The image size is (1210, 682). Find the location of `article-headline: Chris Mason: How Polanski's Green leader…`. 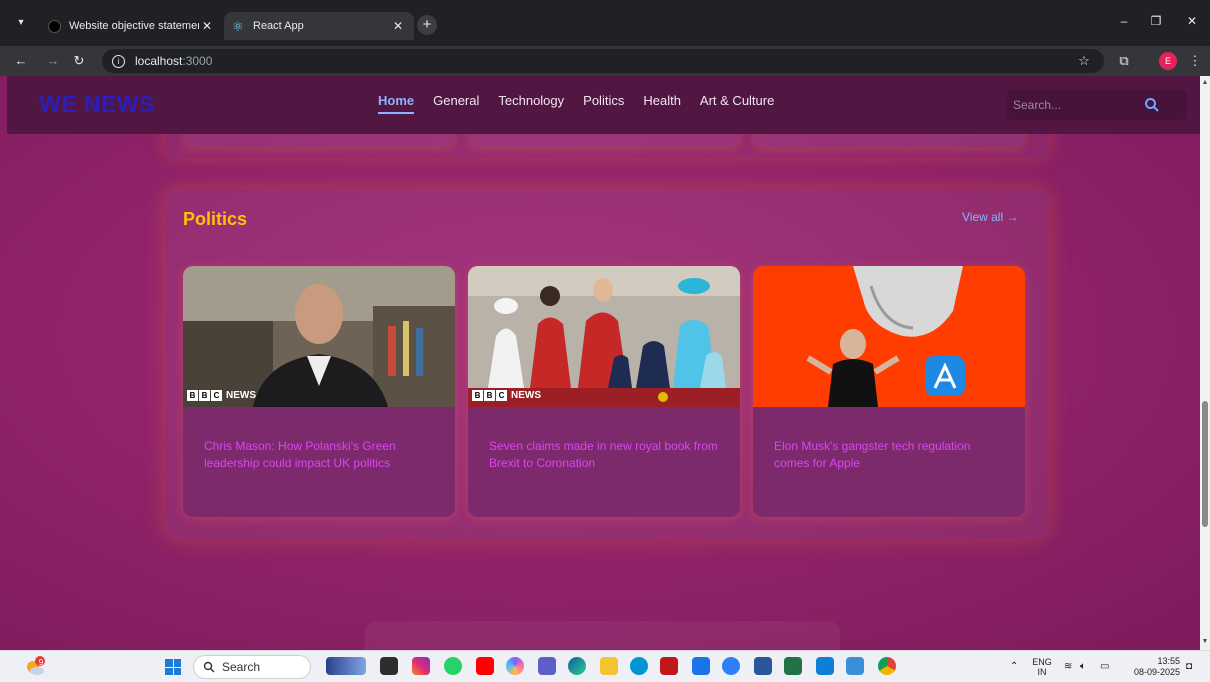

article-headline: Chris Mason: How Polanski's Green leader… is located at coordinates (320, 455).